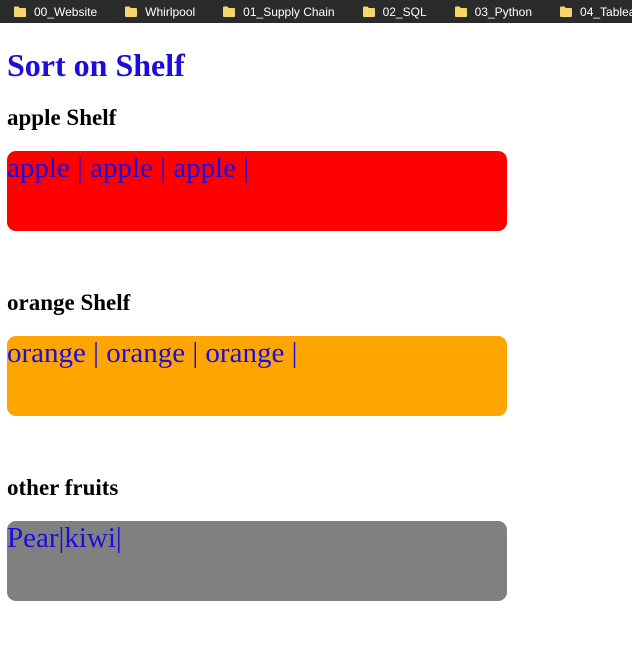 Image resolution: width=632 pixels, height=650 pixels. Describe the element at coordinates (404, 11) in the screenshot. I see `bookmark-label: 02_SQL` at that location.